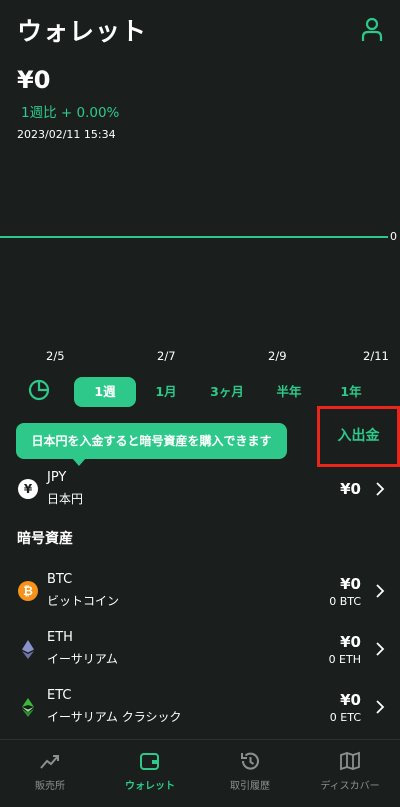 The width and height of the screenshot is (400, 807). What do you see at coordinates (34, 80) in the screenshot?
I see `total-balance: ¥0` at bounding box center [34, 80].